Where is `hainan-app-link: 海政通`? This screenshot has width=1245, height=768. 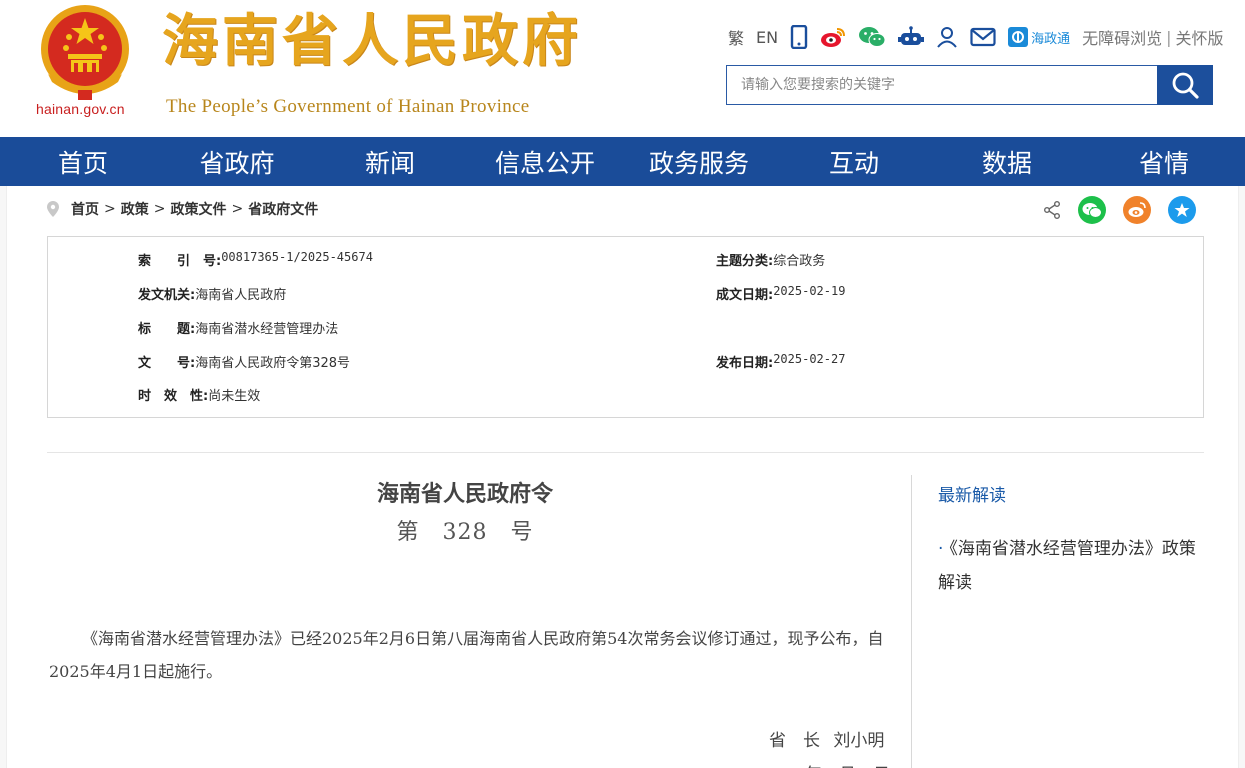
hainan-app-link: 海政通 is located at coordinates (1039, 37).